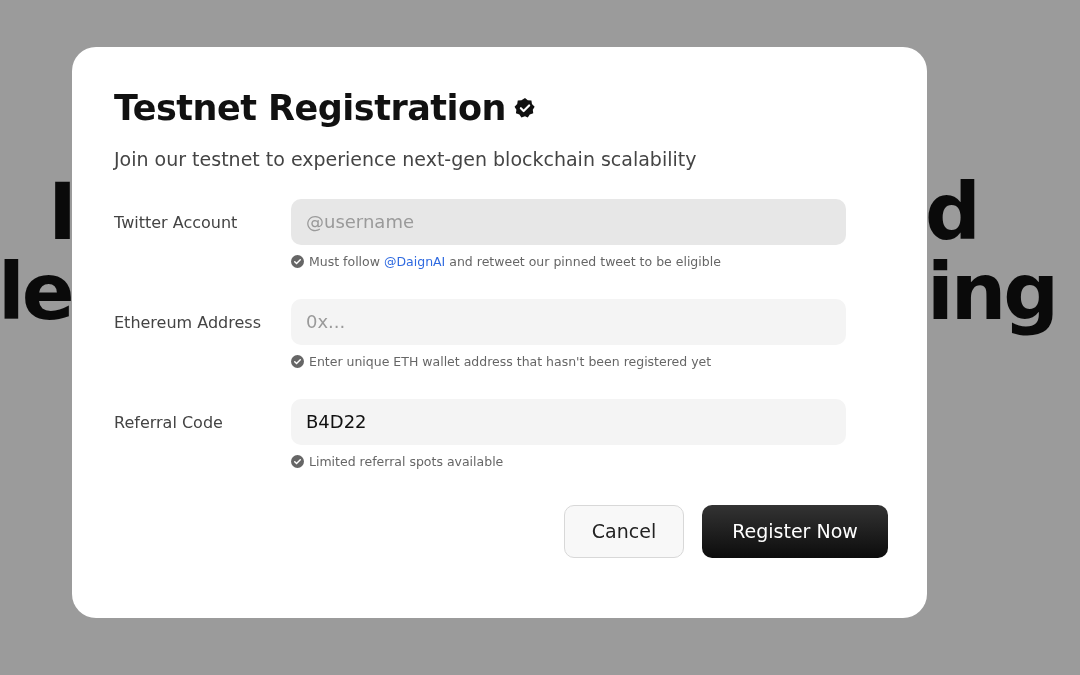 This screenshot has height=675, width=1080. What do you see at coordinates (310, 108) in the screenshot?
I see `dialog-title: Testnet Registration` at bounding box center [310, 108].